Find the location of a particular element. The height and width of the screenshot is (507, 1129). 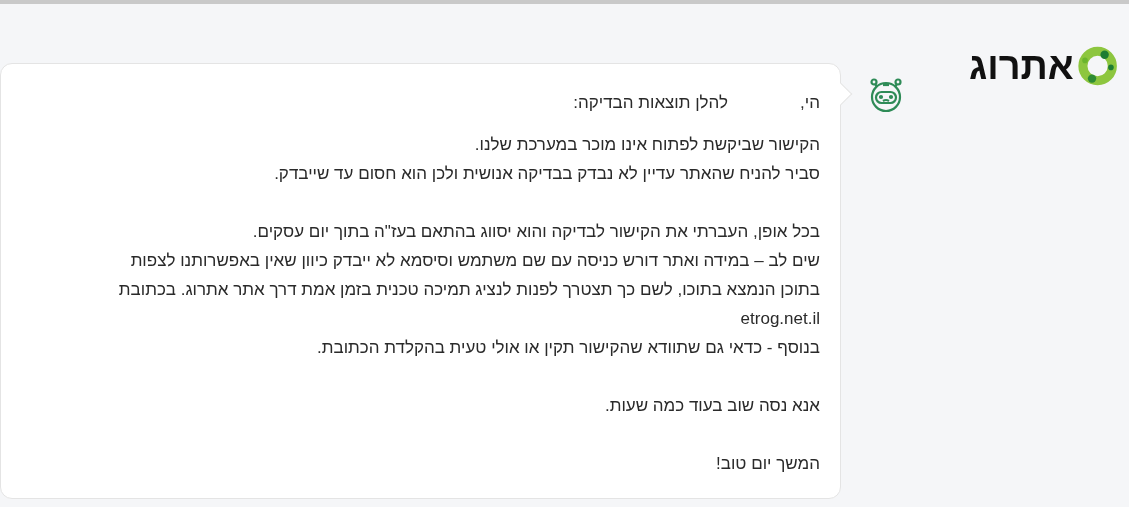

message-text: בנוסף - כדאי גם שתוודא שהקישור תקין או אולי טעית בהקלדת הכתובת. is located at coordinates (568, 348).